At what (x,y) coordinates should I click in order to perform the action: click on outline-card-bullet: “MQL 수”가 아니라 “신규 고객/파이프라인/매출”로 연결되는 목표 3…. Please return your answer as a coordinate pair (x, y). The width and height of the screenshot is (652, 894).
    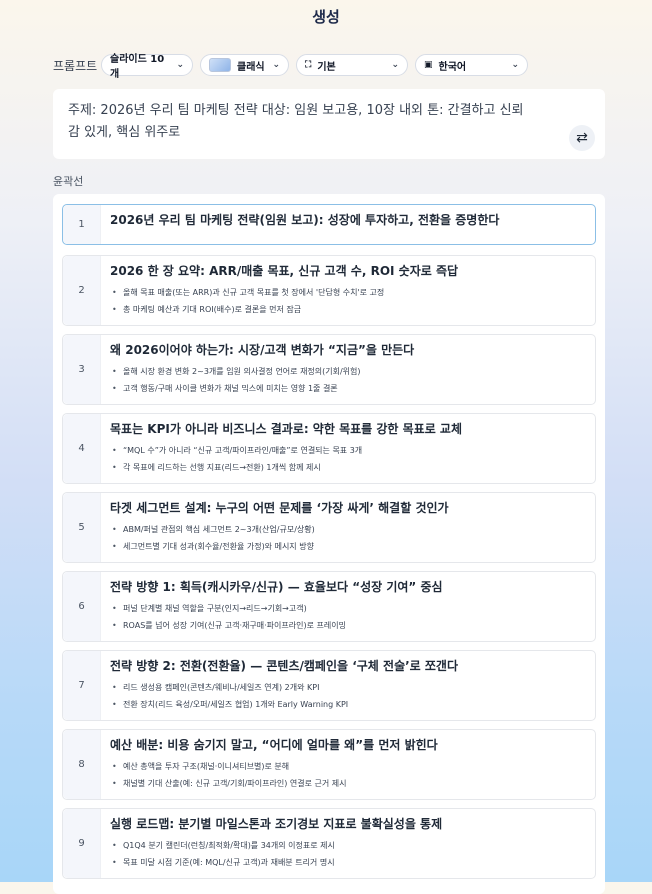
    Looking at the image, I should click on (347, 450).